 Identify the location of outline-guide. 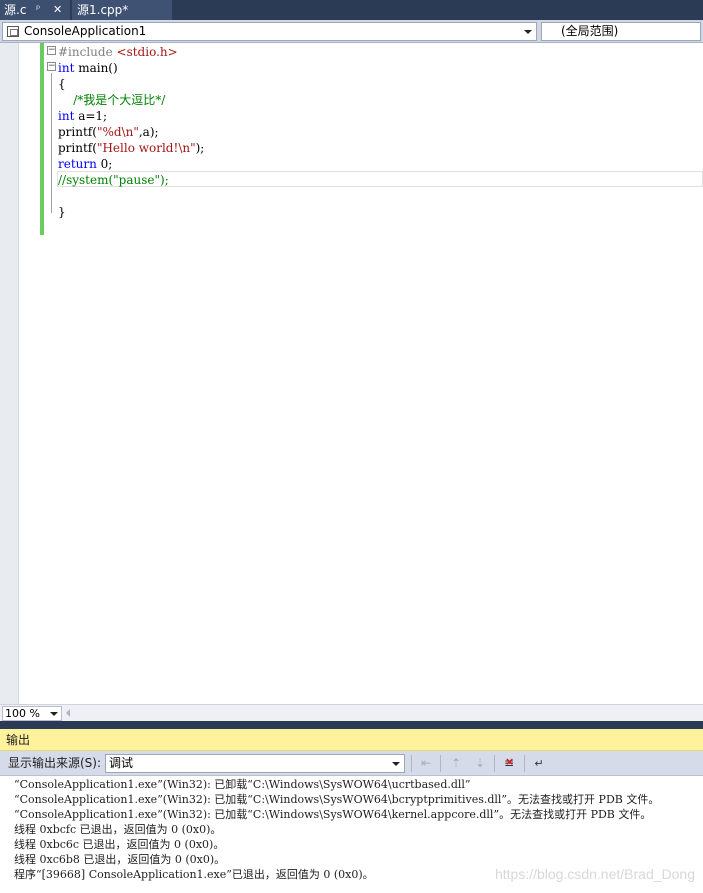
(51, 143).